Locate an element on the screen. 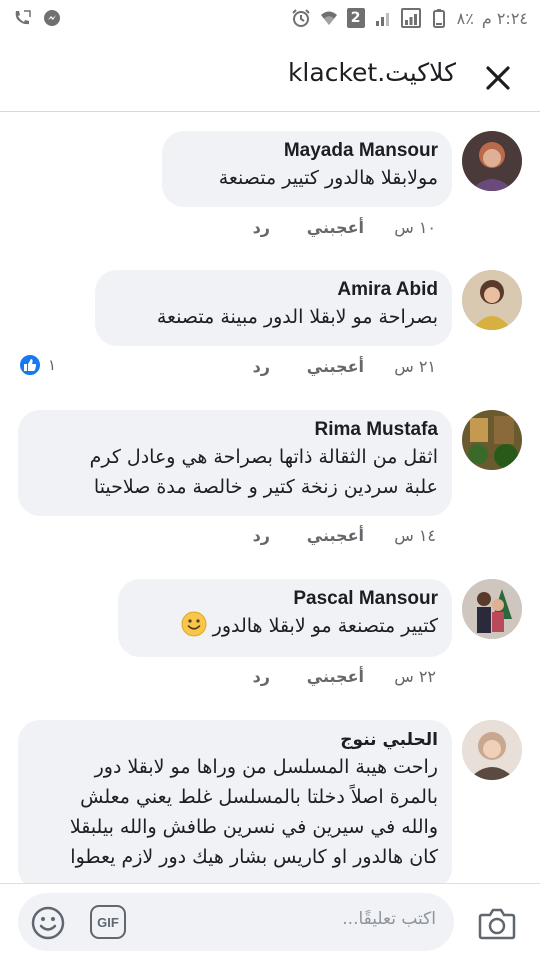 This screenshot has width=540, height=960. comment-text: مولابقلا هالدور كتيير متصنعة is located at coordinates (328, 178).